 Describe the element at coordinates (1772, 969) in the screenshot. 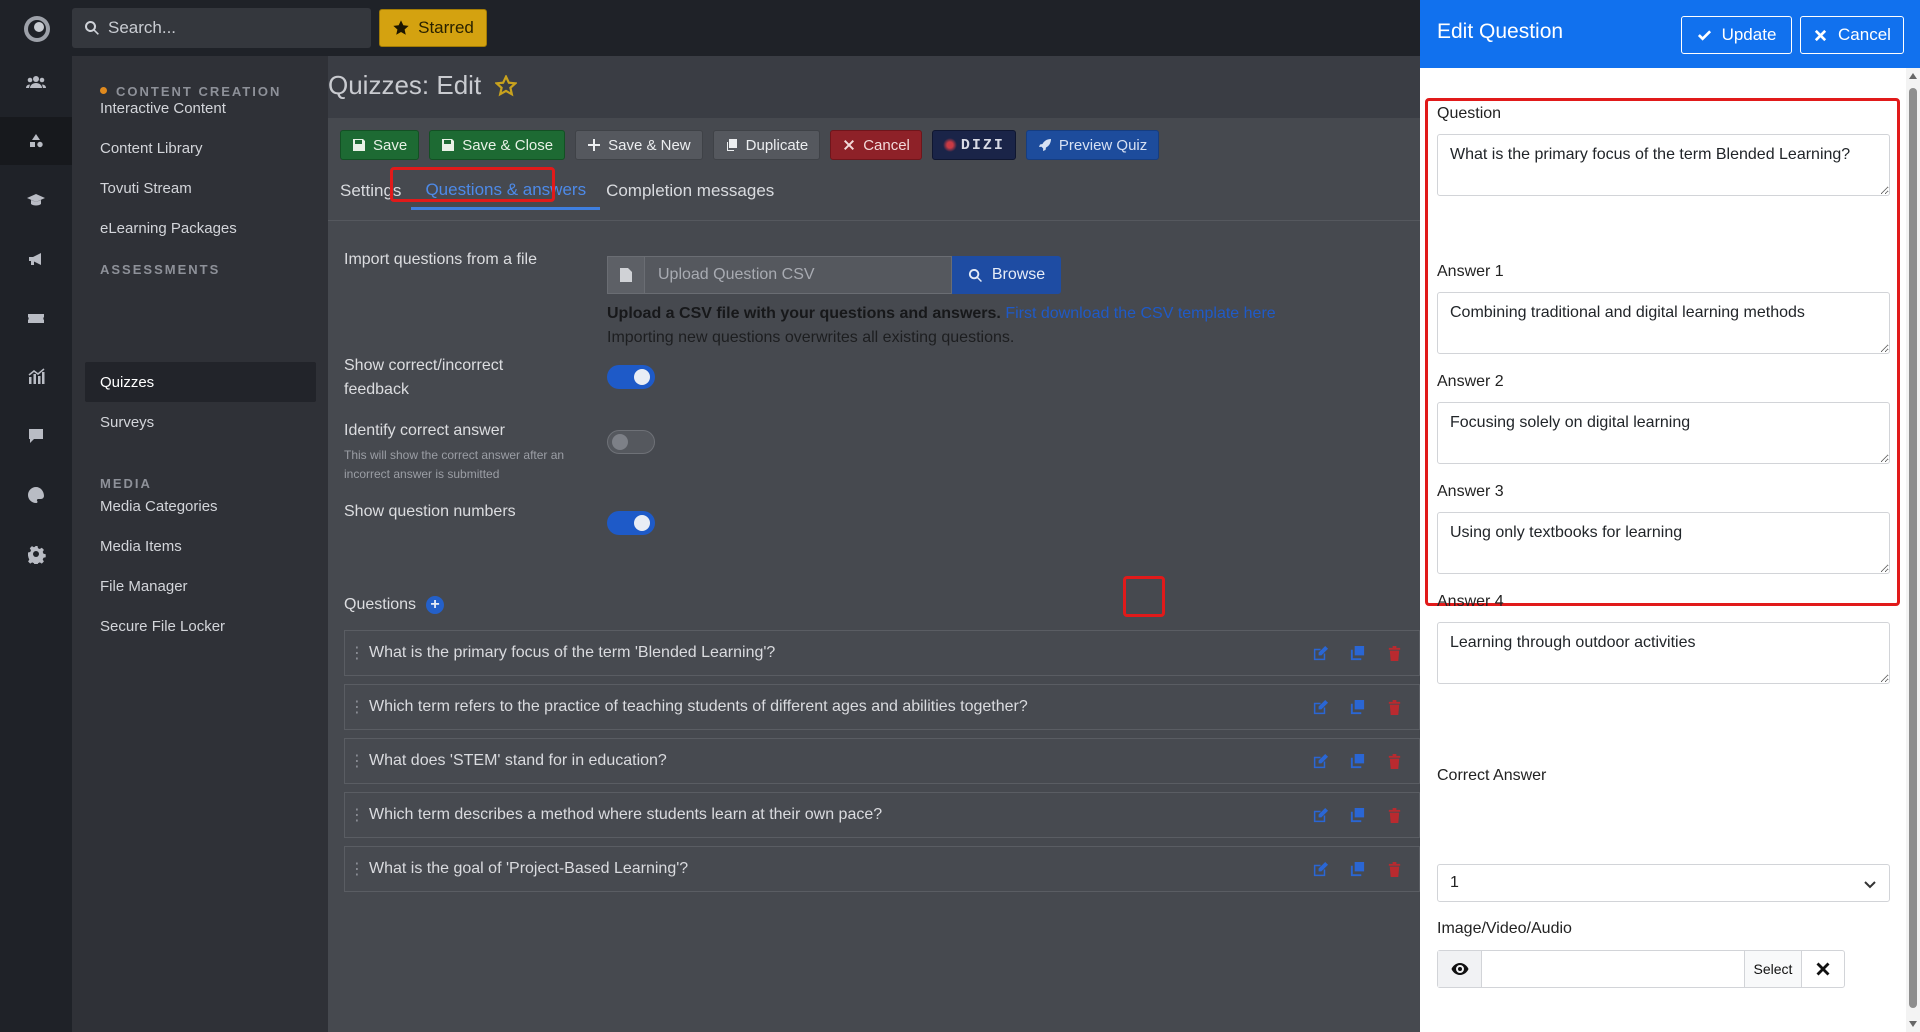

I see `media-select-button: Select` at that location.